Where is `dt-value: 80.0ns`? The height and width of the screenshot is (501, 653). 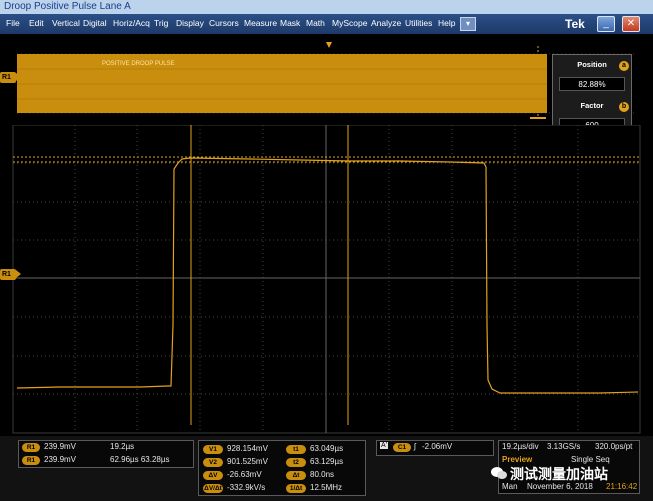
dt-value: 80.0ns is located at coordinates (322, 474).